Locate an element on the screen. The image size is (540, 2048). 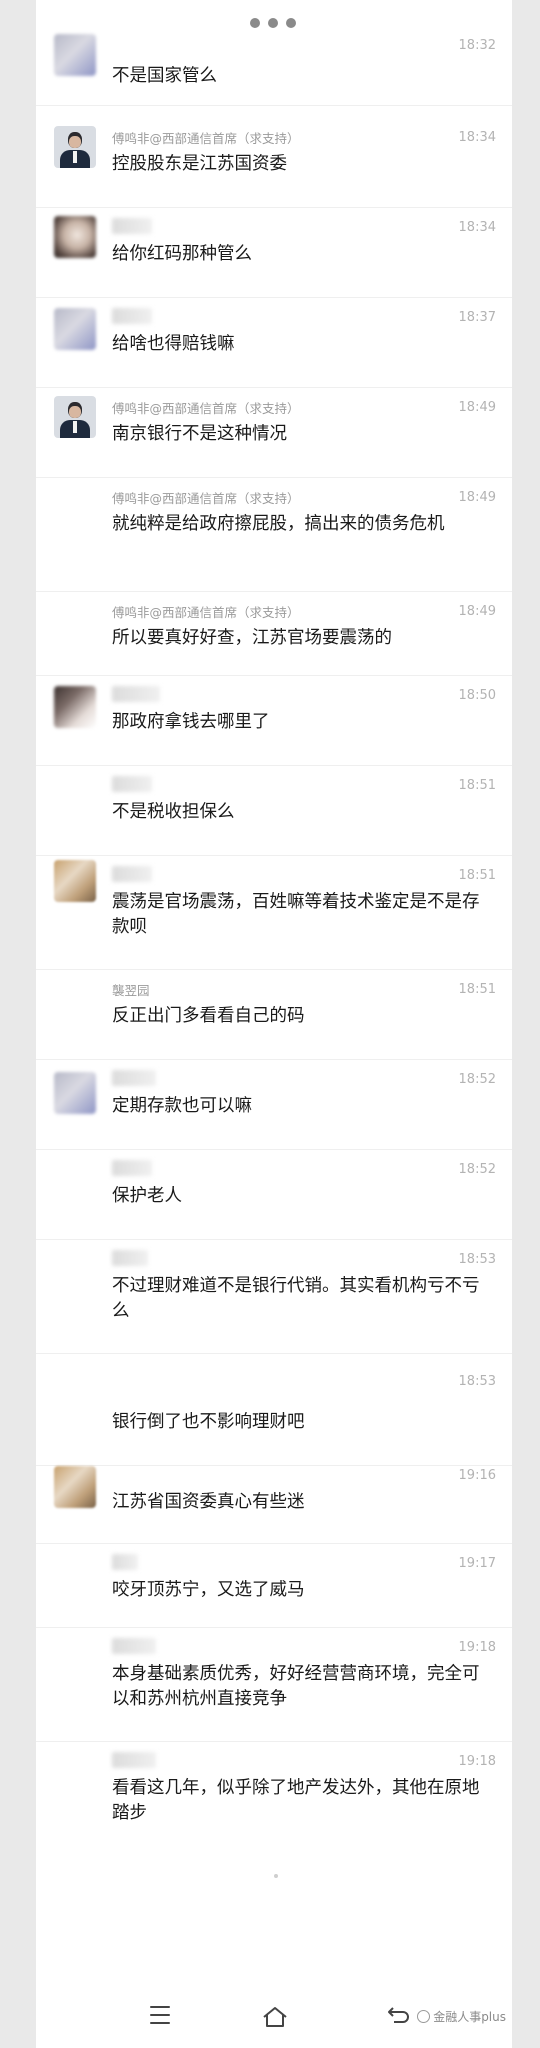
menu-icon is located at coordinates (160, 2017).